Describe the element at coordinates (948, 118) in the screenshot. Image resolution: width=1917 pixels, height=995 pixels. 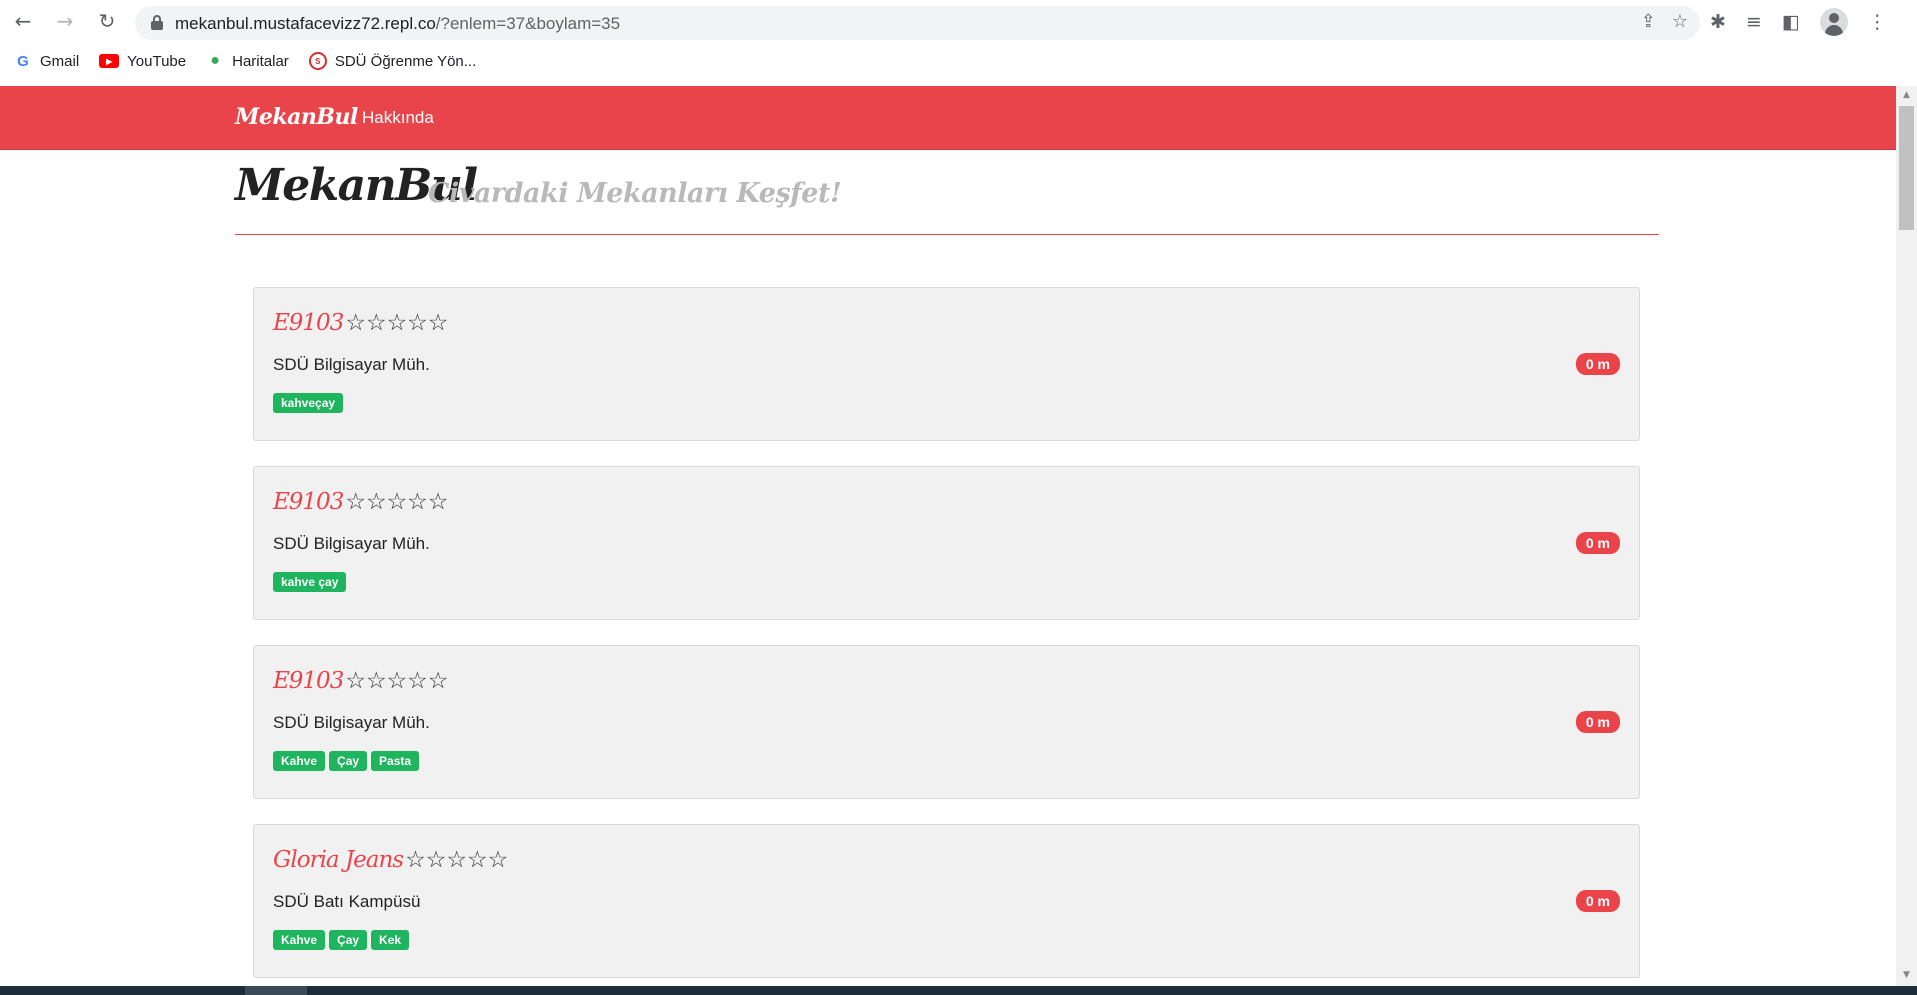
I see `site-navbar: MekanBul Hakkında` at that location.